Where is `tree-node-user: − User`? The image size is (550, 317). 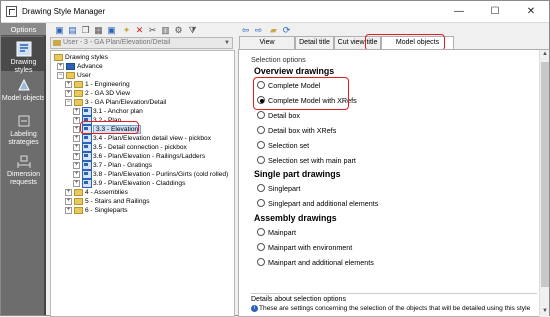
tree-node-user: − User is located at coordinates (74, 75).